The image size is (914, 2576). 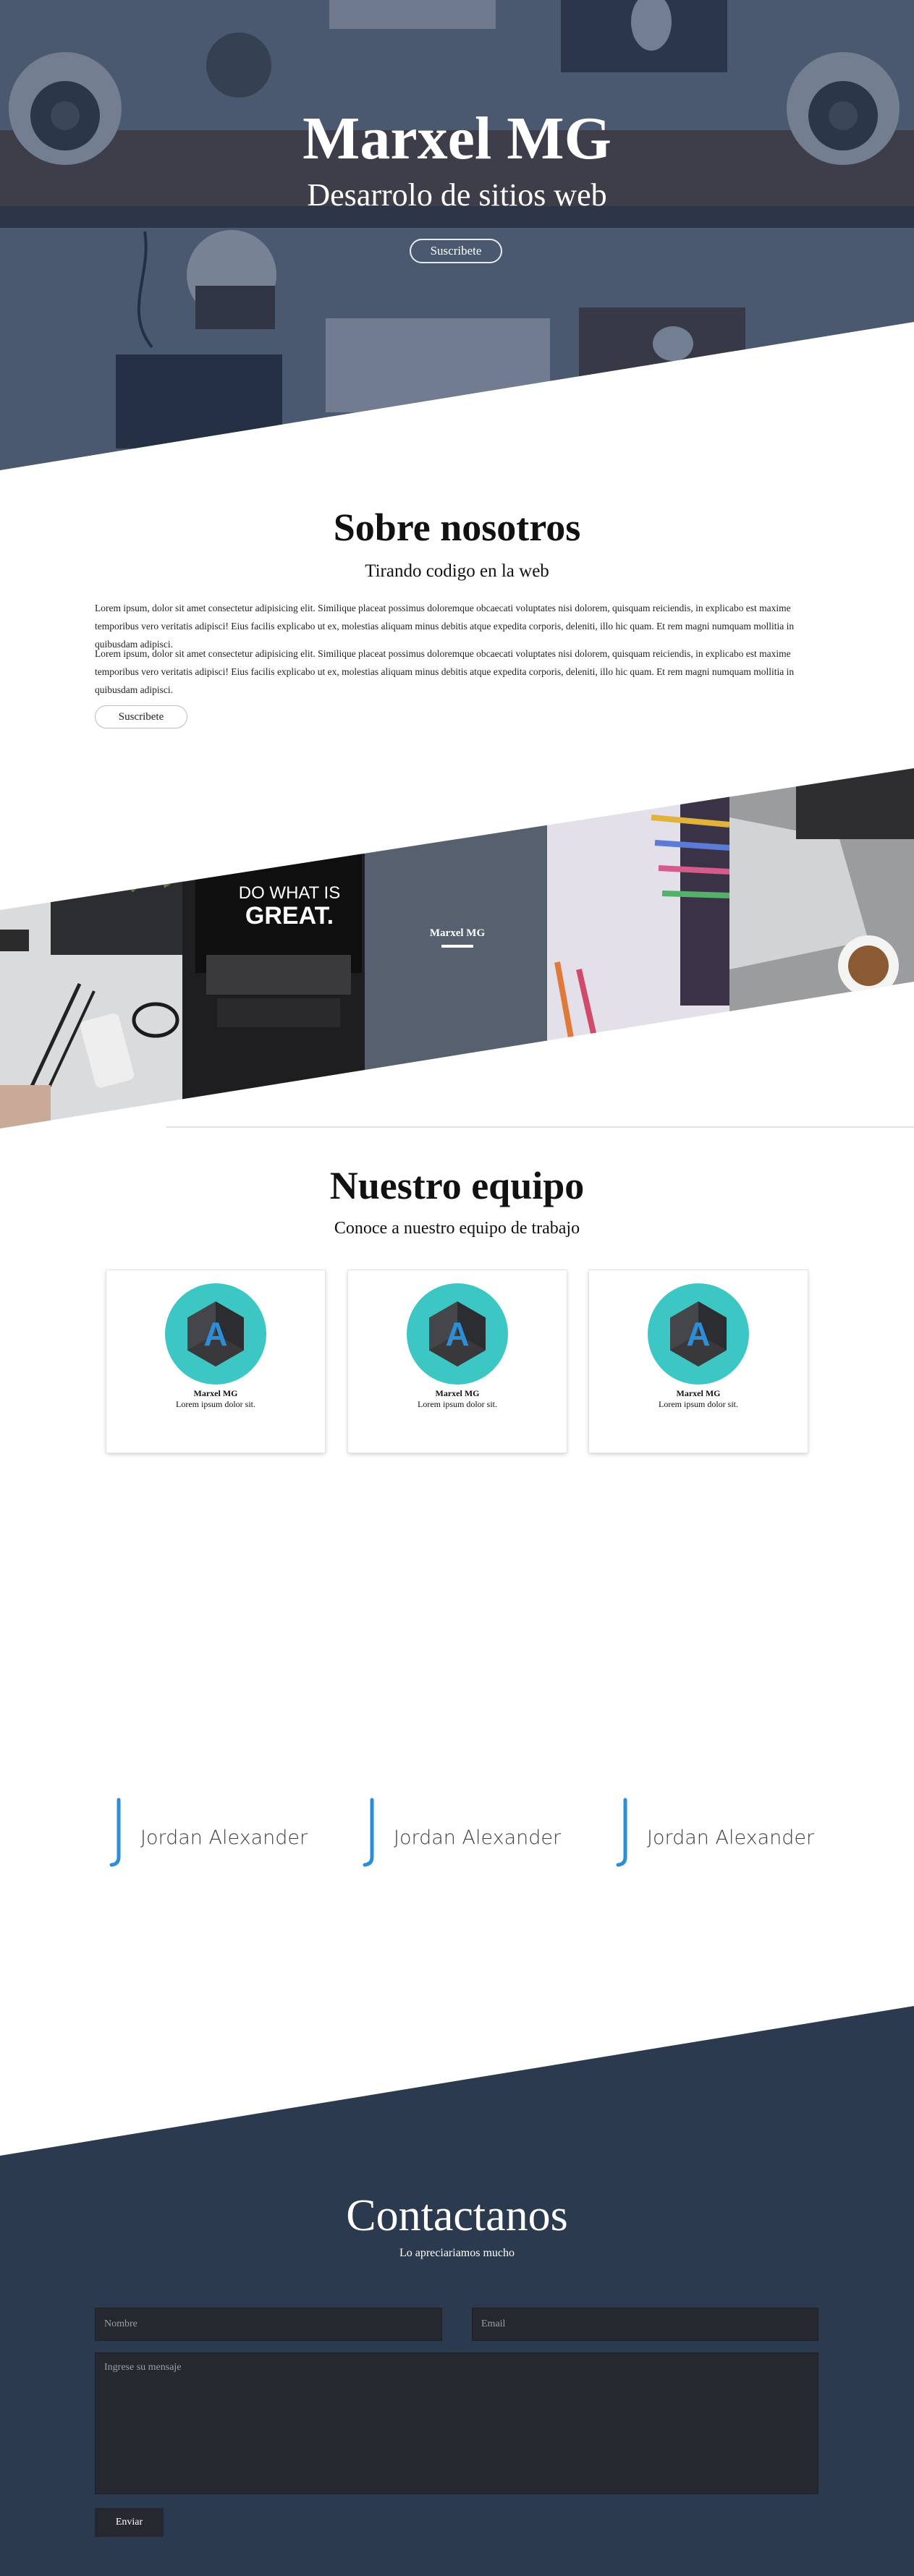 What do you see at coordinates (540, 1127) in the screenshot?
I see `gallery-divider` at bounding box center [540, 1127].